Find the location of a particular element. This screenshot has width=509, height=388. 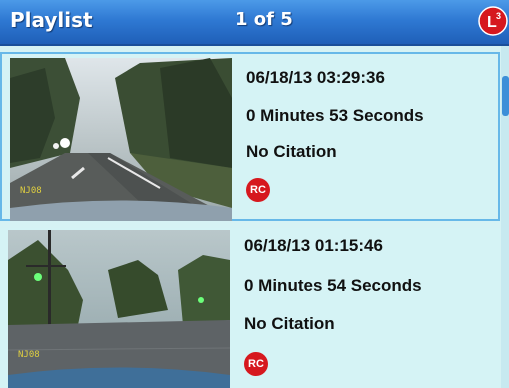

page-title: Playlist is located at coordinates (51, 20).